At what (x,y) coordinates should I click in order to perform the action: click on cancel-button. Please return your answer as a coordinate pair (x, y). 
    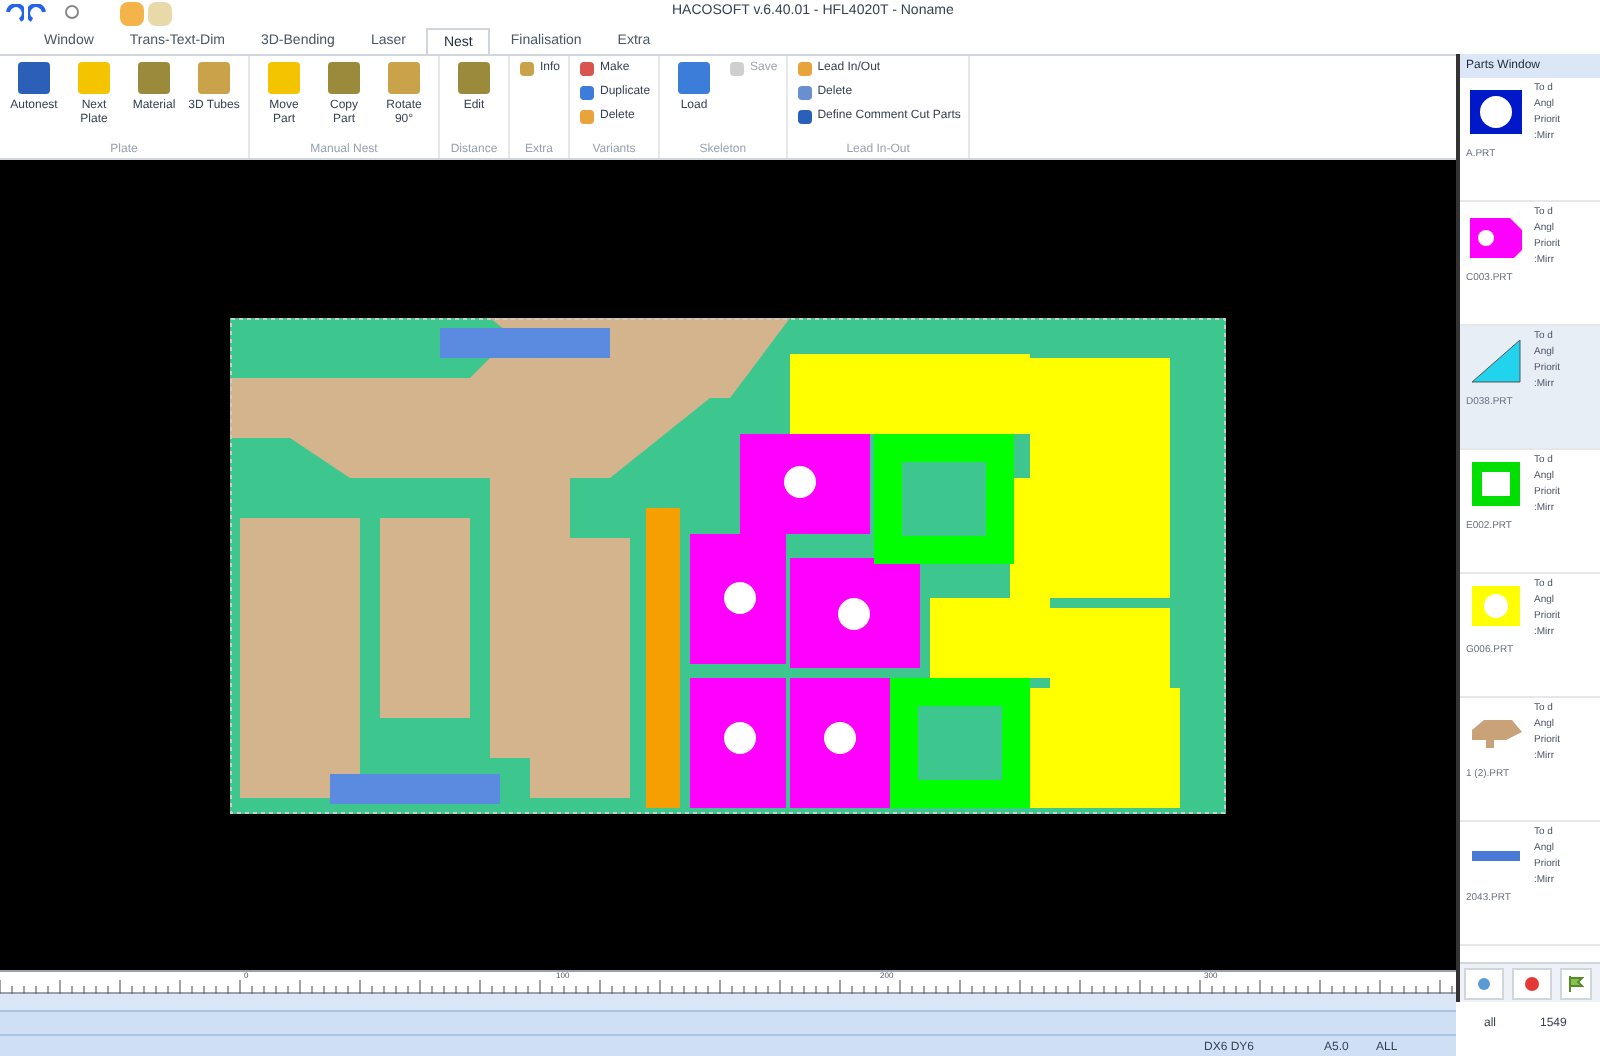
    Looking at the image, I should click on (1532, 983).